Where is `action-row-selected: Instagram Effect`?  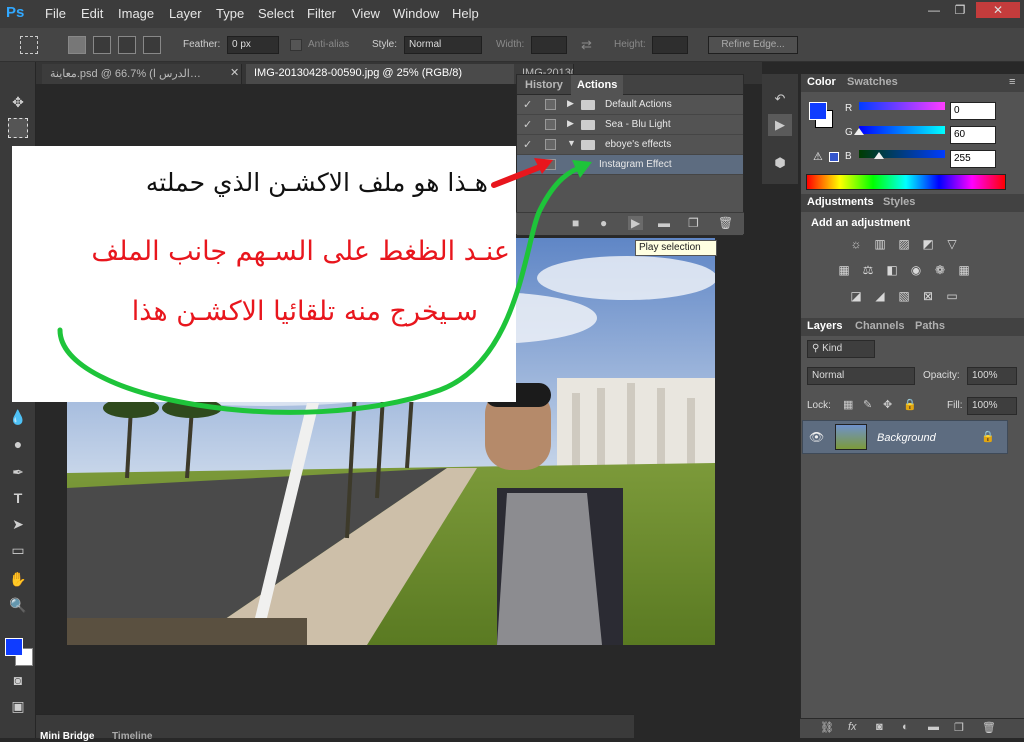
action-row-selected: Instagram Effect is located at coordinates (630, 165).